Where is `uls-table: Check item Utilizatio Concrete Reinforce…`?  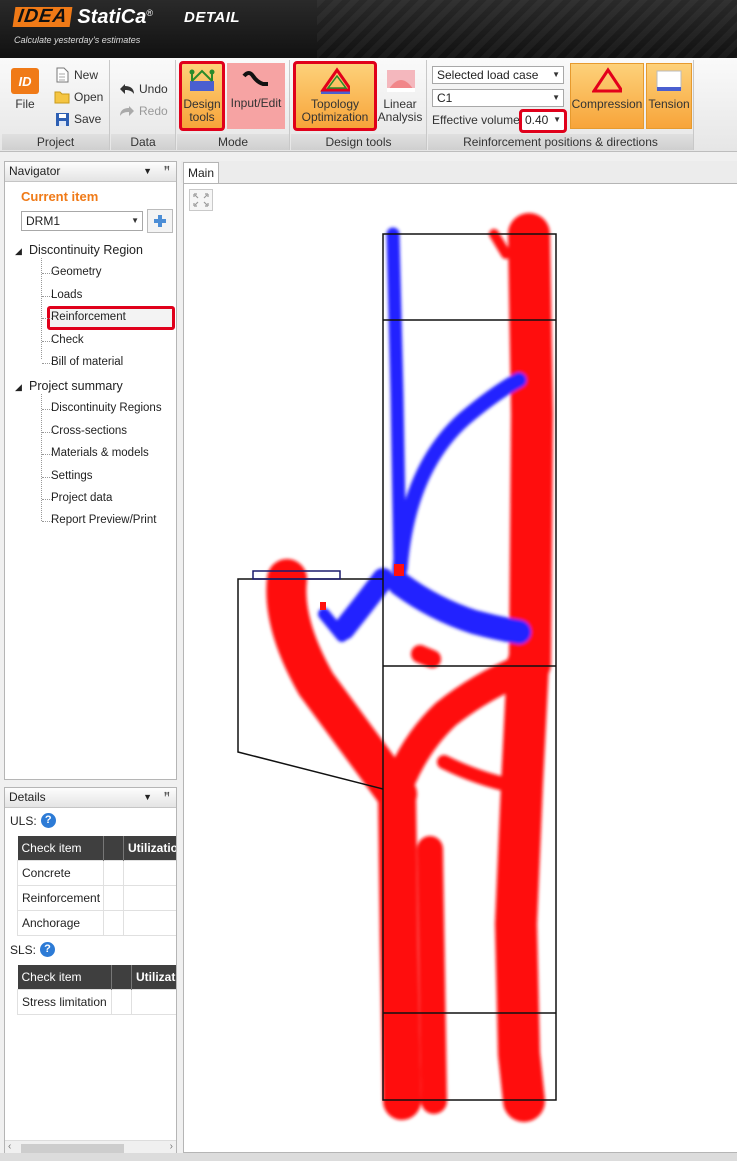
uls-table: Check item Utilizatio Concrete Reinforce… is located at coordinates (96, 886).